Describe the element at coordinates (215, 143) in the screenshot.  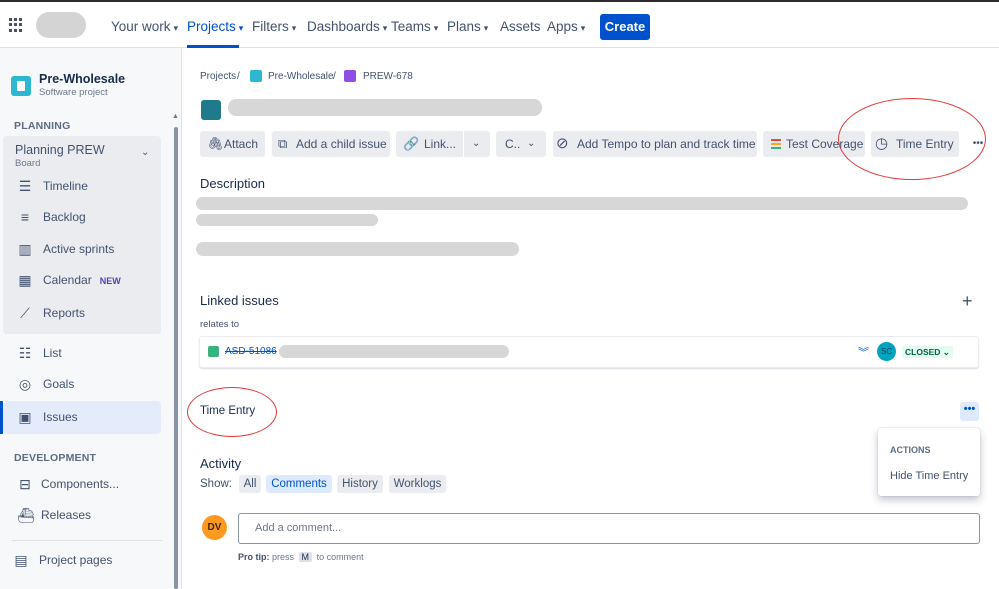
I see `attachment-icon: 🖇` at that location.